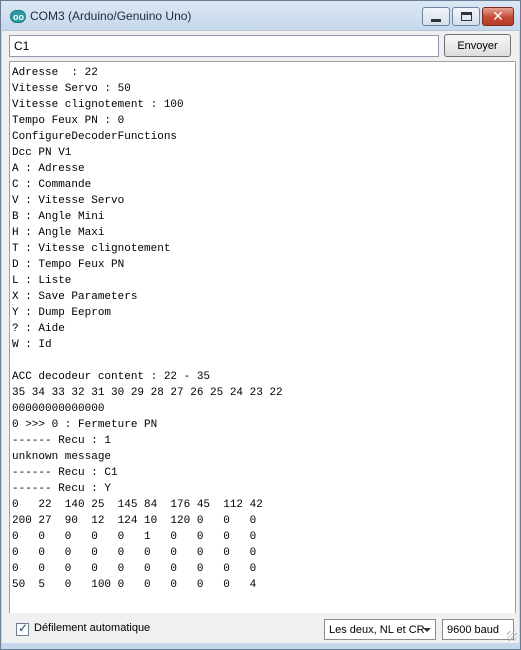 Image resolution: width=521 pixels, height=650 pixels. I want to click on maximize-icon, so click(466, 16).